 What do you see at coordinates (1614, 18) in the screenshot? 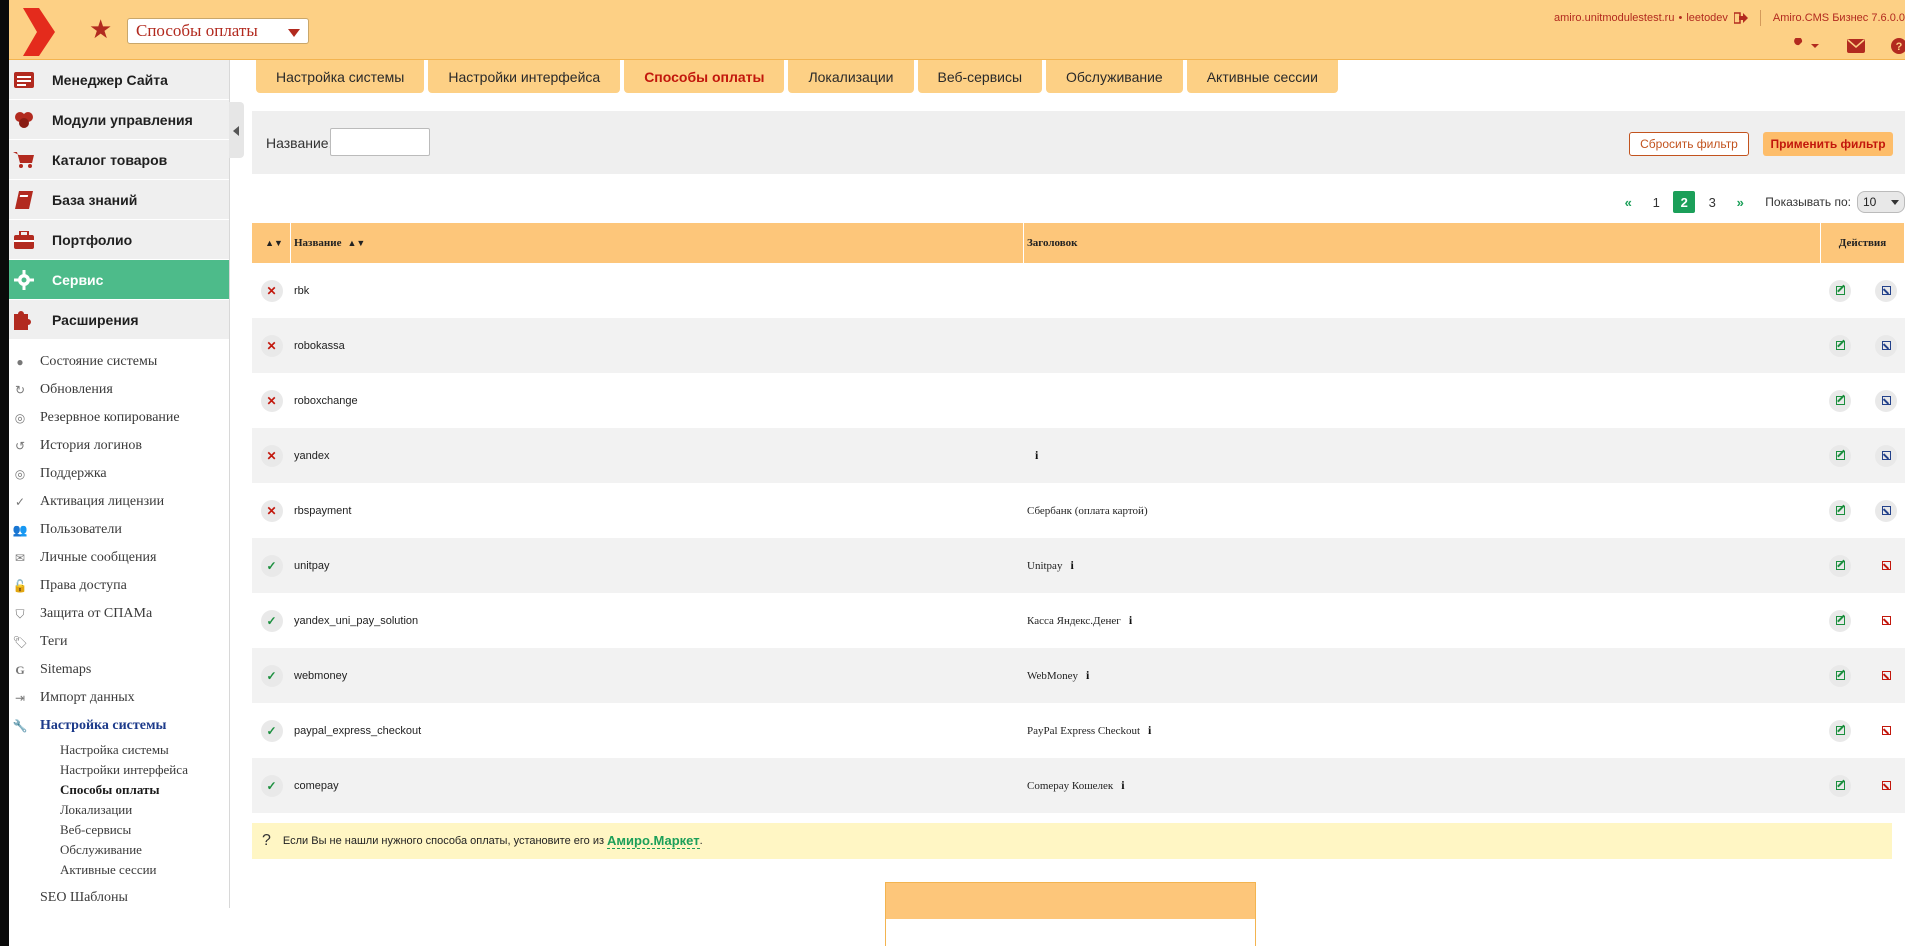
I see `site-link: amiro.unitmodulestest.ru` at bounding box center [1614, 18].